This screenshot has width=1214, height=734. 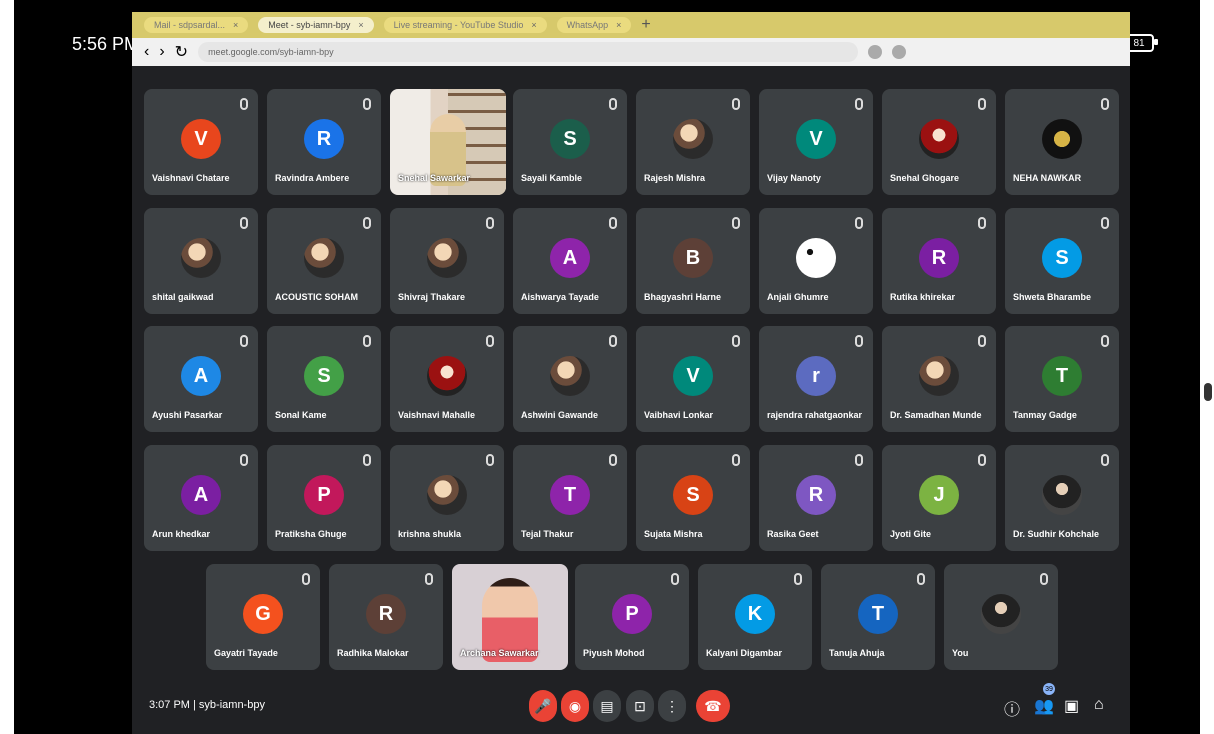 What do you see at coordinates (939, 261) in the screenshot?
I see `participant-tile: R Rutika khirekar` at bounding box center [939, 261].